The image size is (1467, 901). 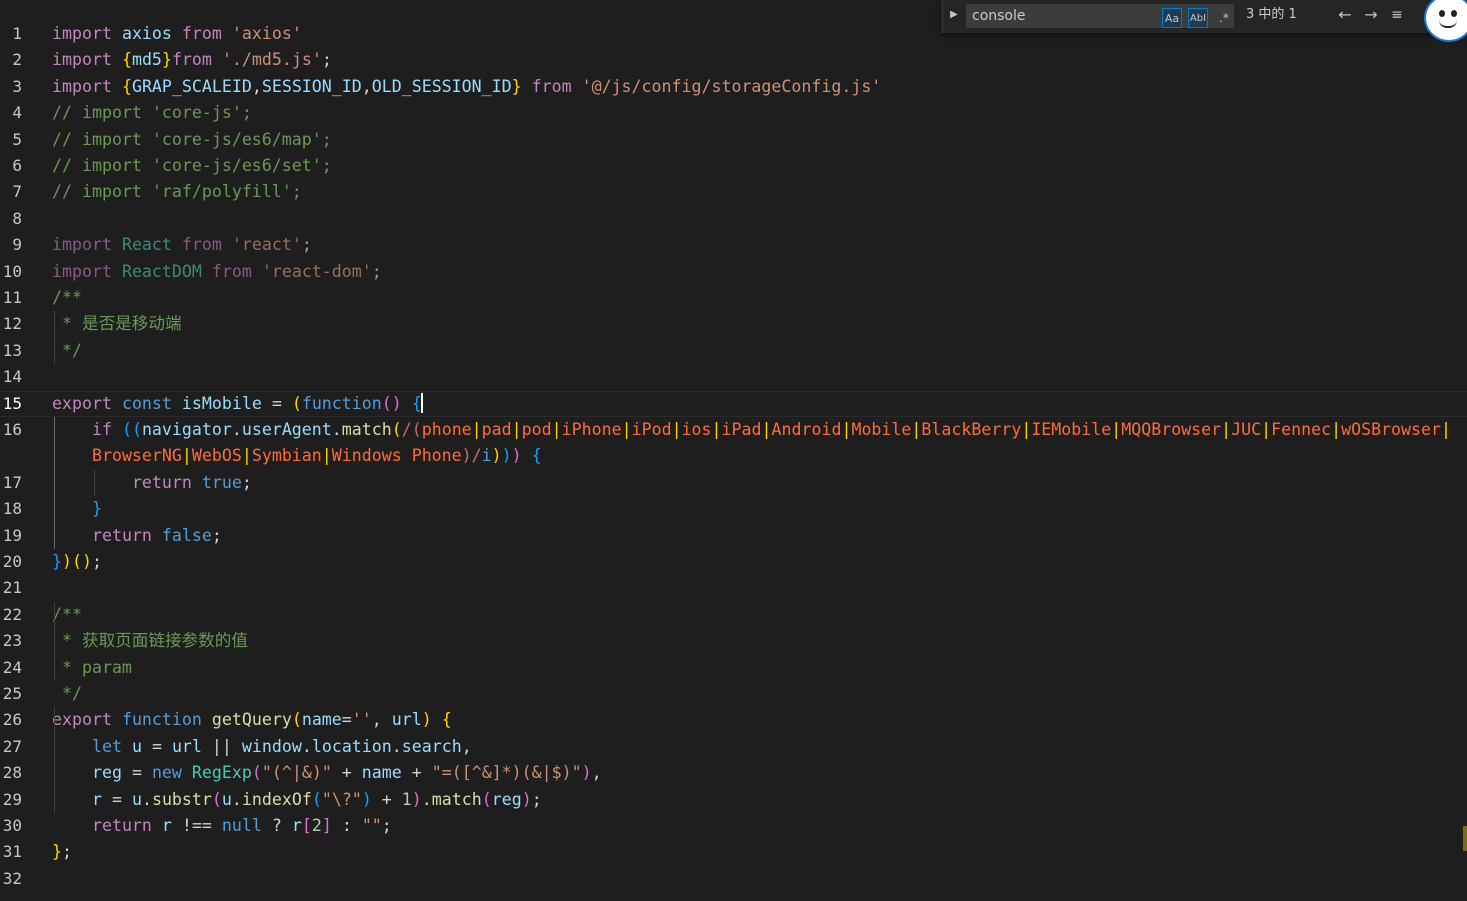 What do you see at coordinates (733, 377) in the screenshot?
I see `code-line: 14` at bounding box center [733, 377].